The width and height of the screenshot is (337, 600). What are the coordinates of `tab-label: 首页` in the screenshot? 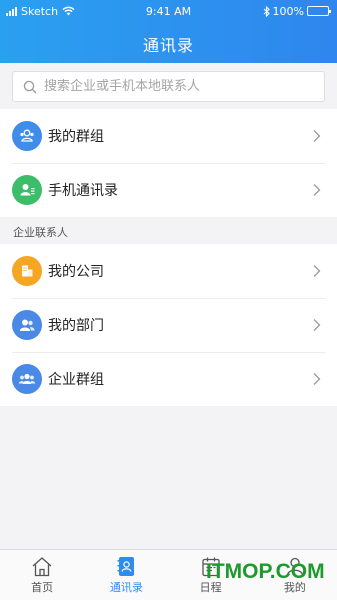 It's located at (42, 587).